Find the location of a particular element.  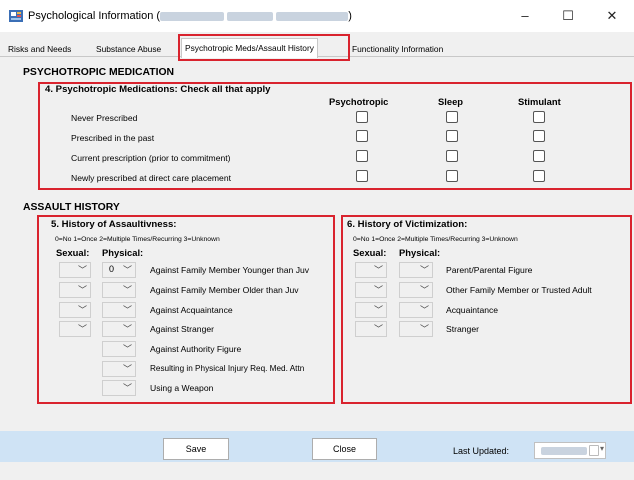

assault-physical-dropdown-2: ﹀ is located at coordinates (119, 290).